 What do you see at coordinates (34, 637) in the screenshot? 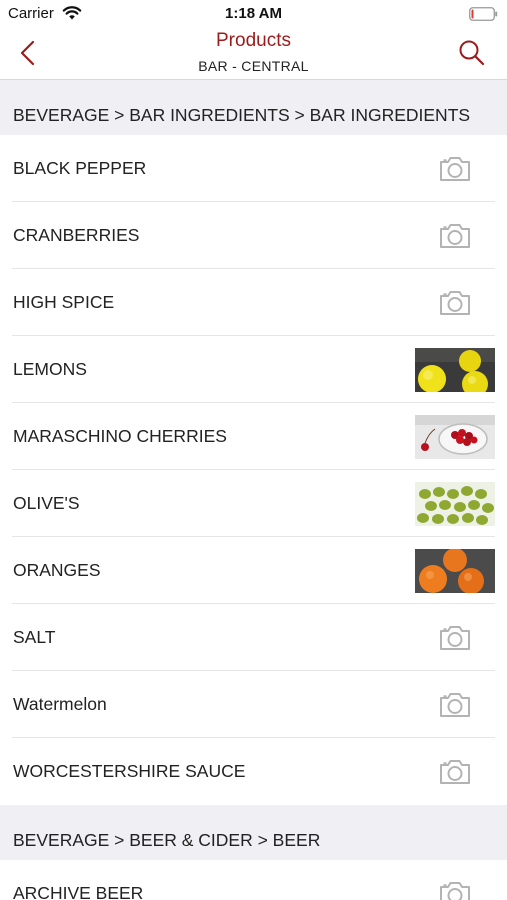
I see `product-name: SALT` at bounding box center [34, 637].